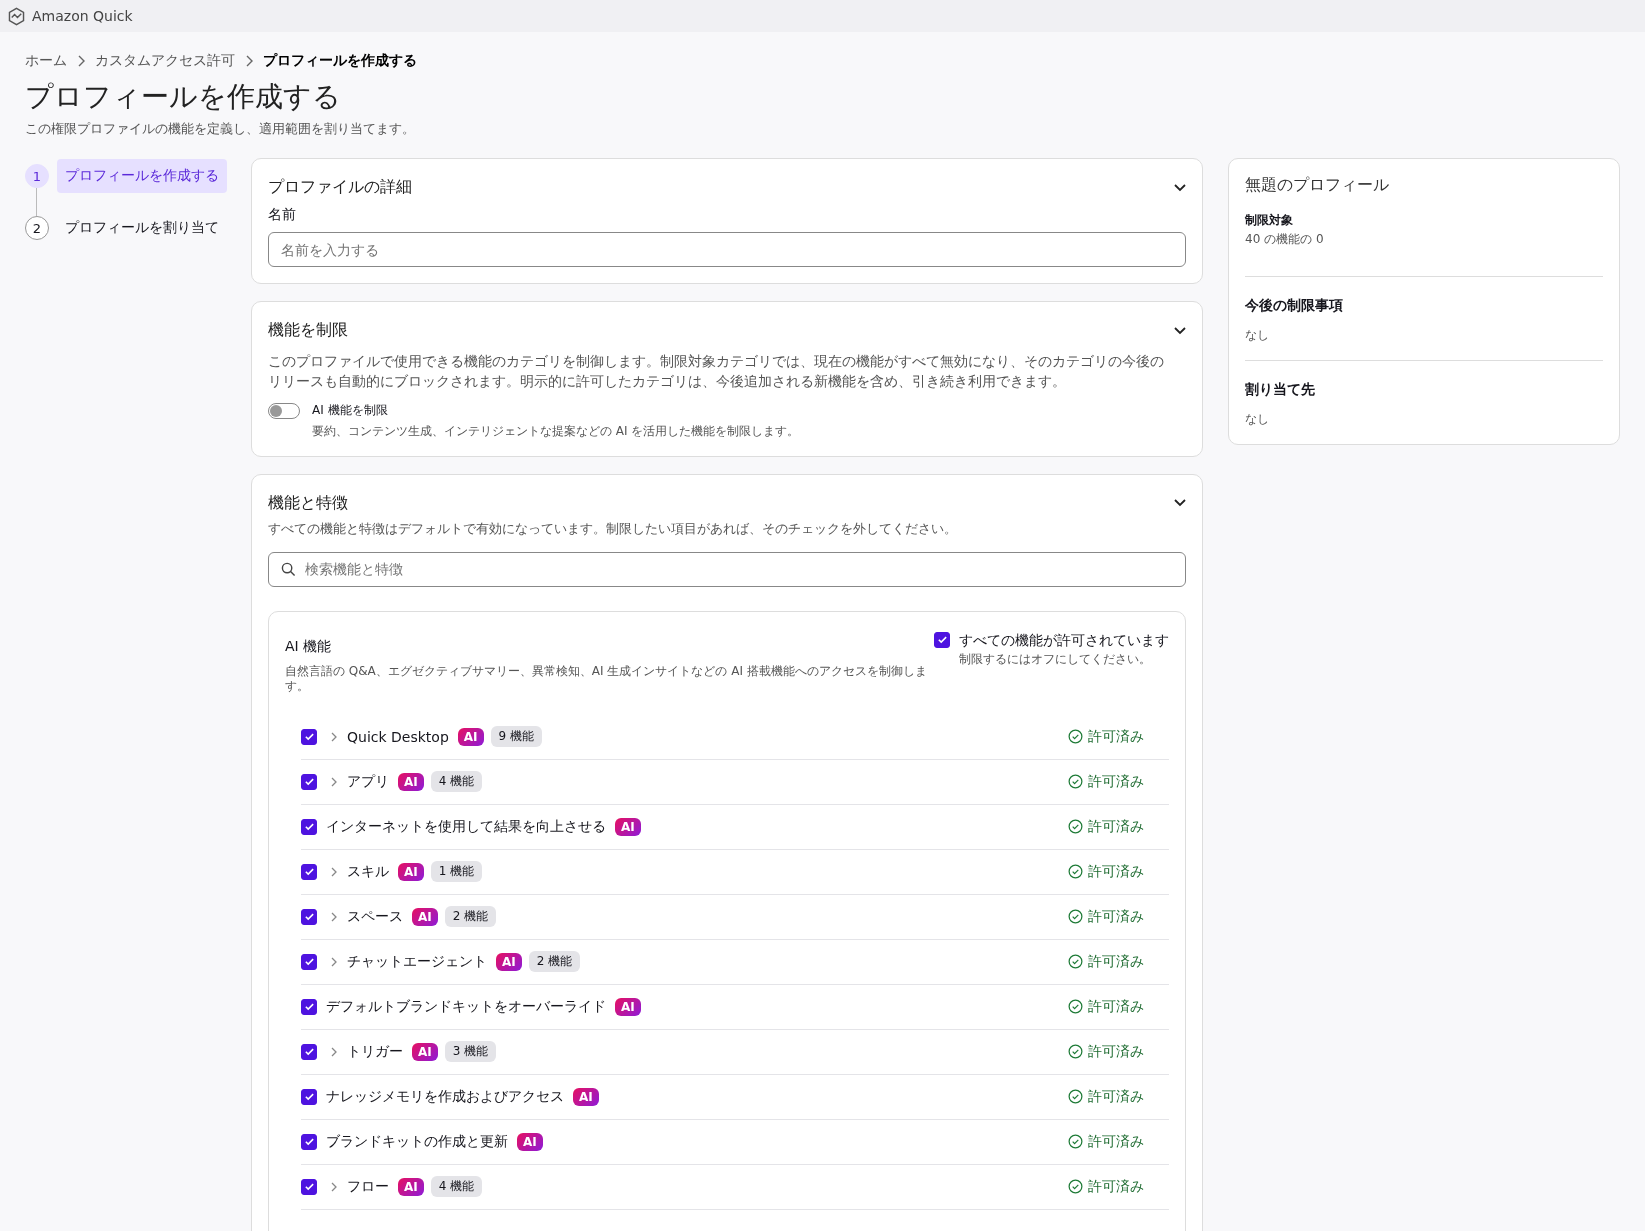  Describe the element at coordinates (1269, 220) in the screenshot. I see `summary-heading: 制限対象` at that location.